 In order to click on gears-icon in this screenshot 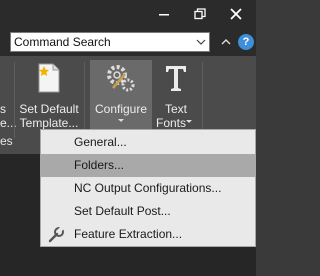, I will do `click(121, 78)`.